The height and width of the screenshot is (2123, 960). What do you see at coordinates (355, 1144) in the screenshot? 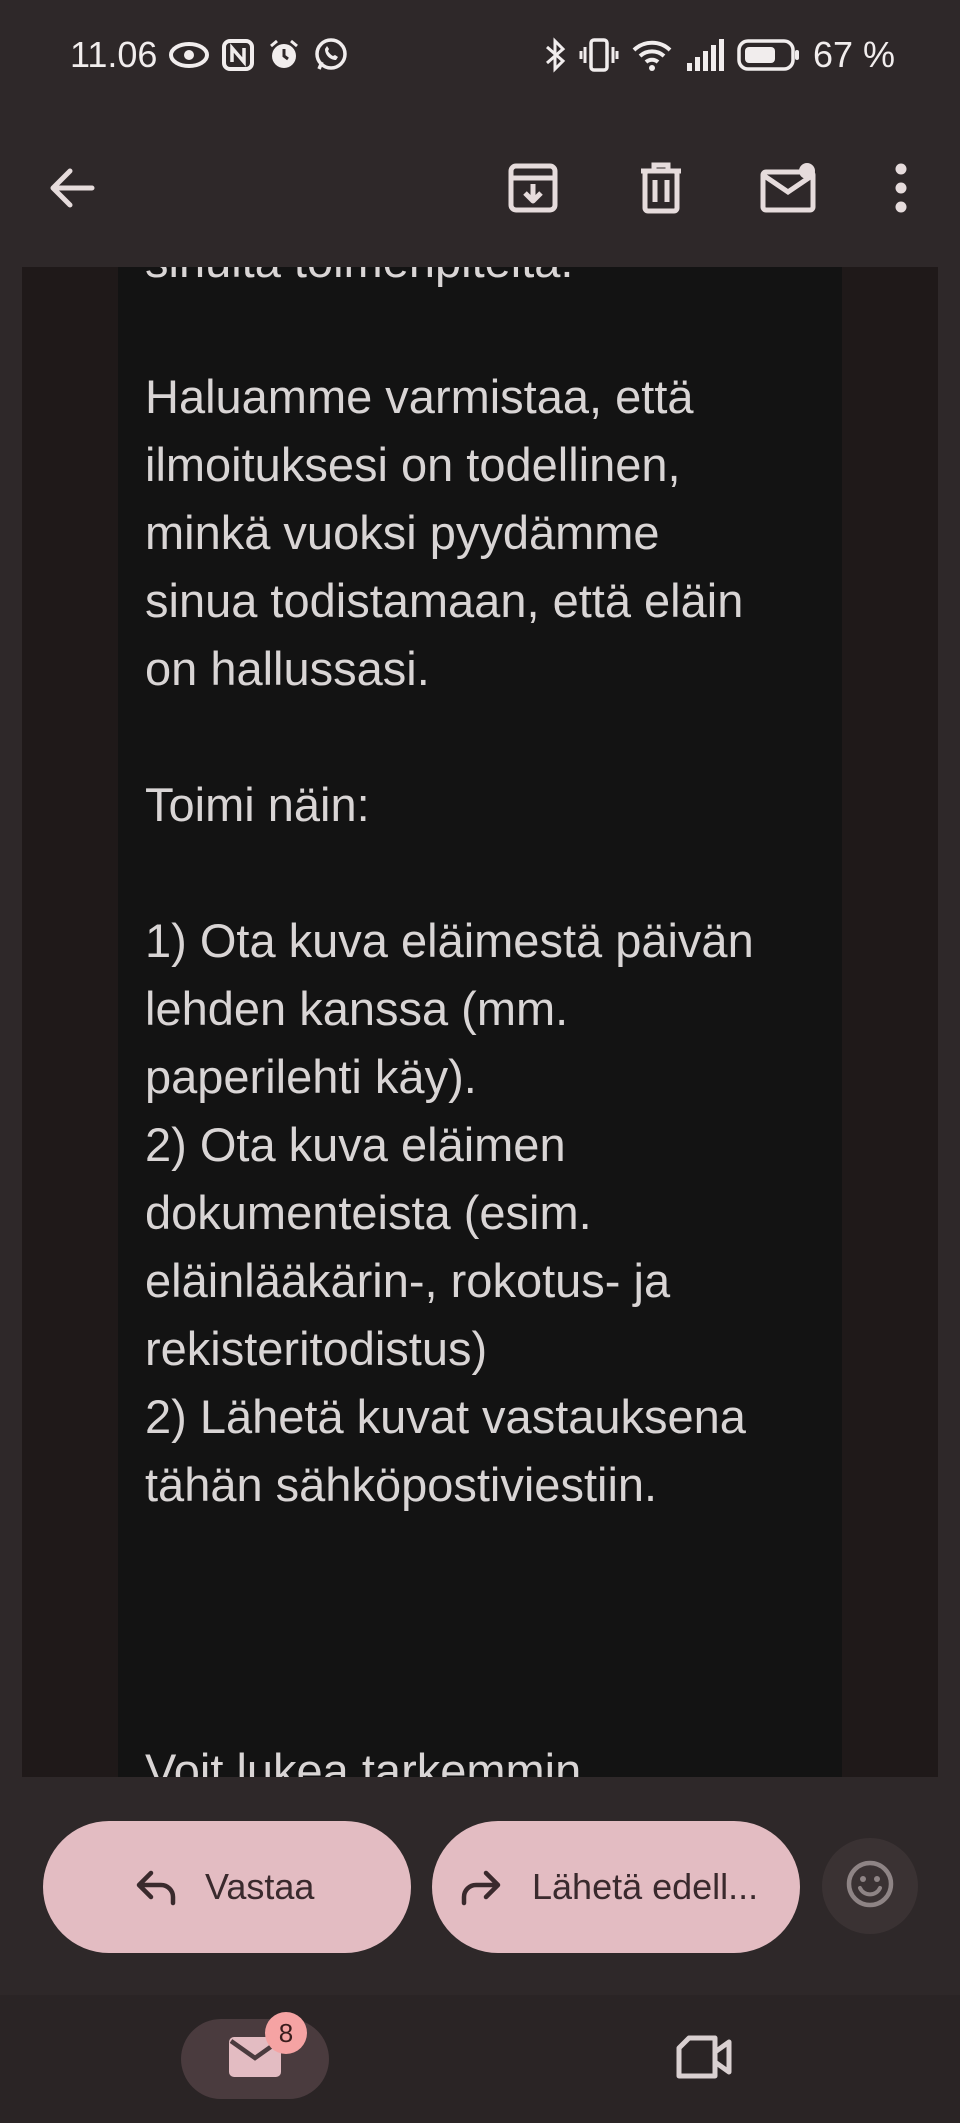
I see `email-line: 2) Ota kuva eläimen` at bounding box center [355, 1144].